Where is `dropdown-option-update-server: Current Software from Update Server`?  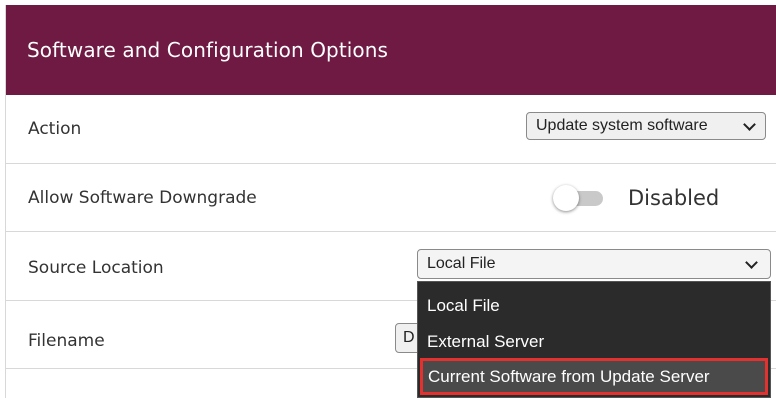 dropdown-option-update-server: Current Software from Update Server is located at coordinates (594, 376).